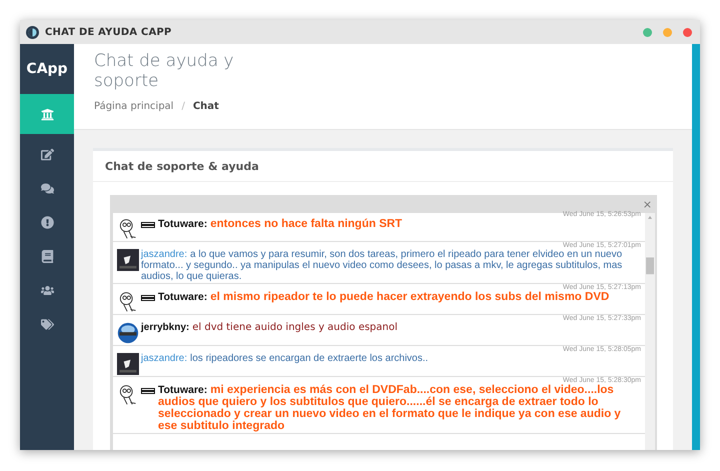 This screenshot has height=471, width=720. What do you see at coordinates (47, 290) in the screenshot?
I see `users-icon` at bounding box center [47, 290].